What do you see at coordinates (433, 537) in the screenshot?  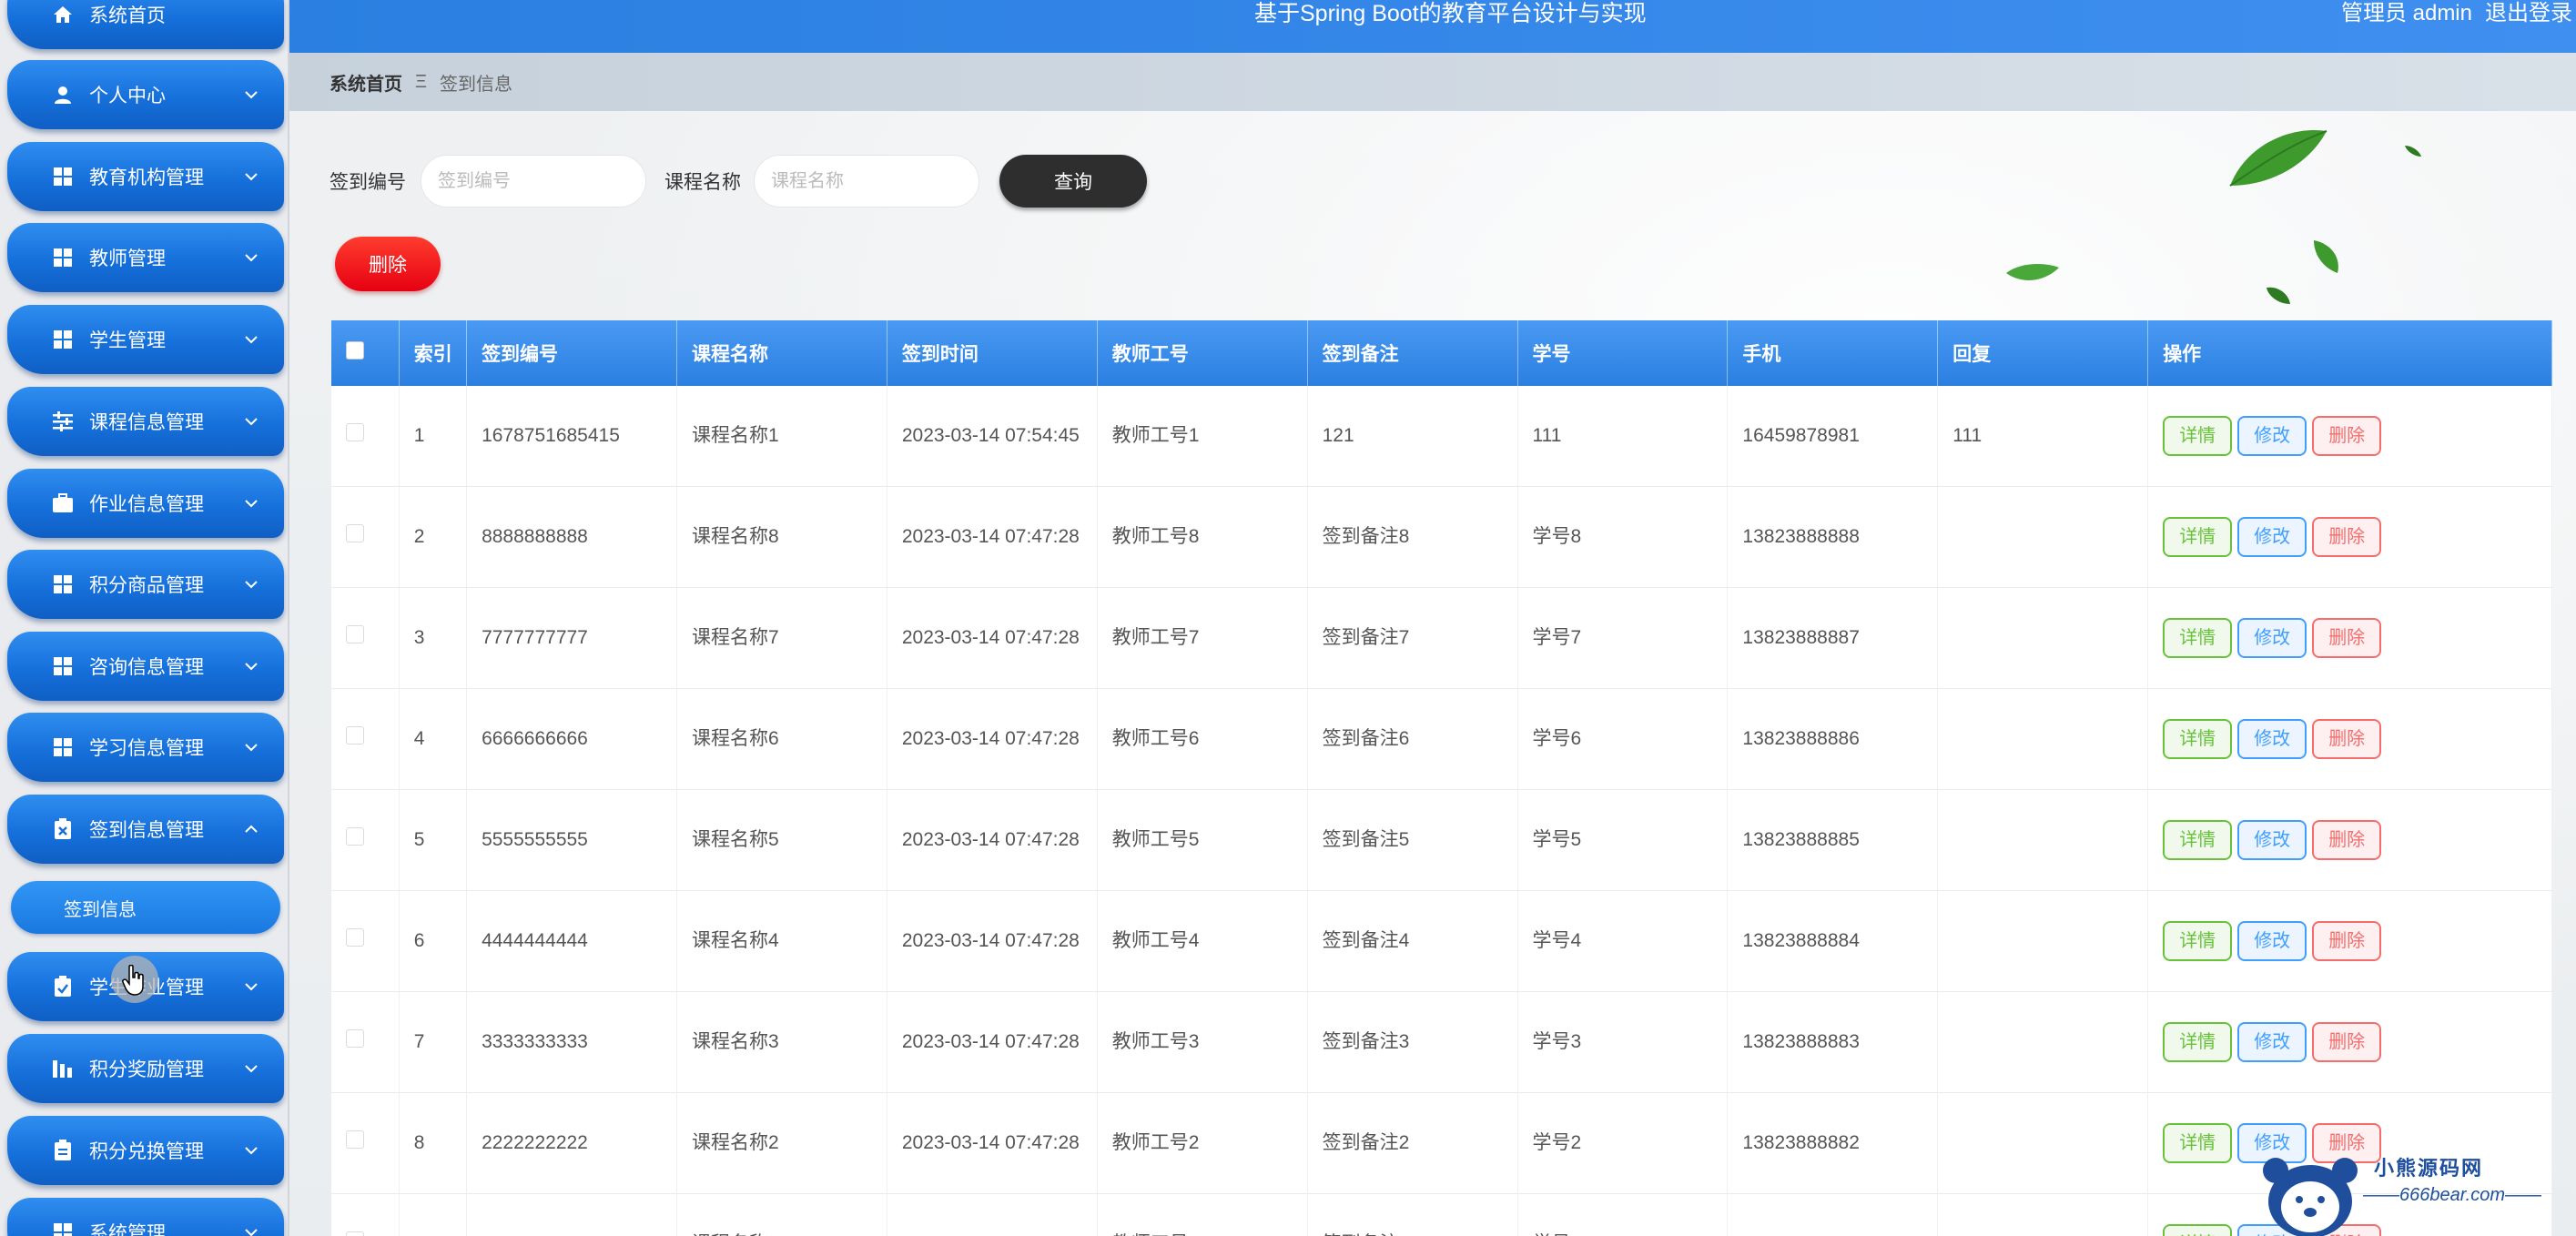 I see `cell-index: 2` at bounding box center [433, 537].